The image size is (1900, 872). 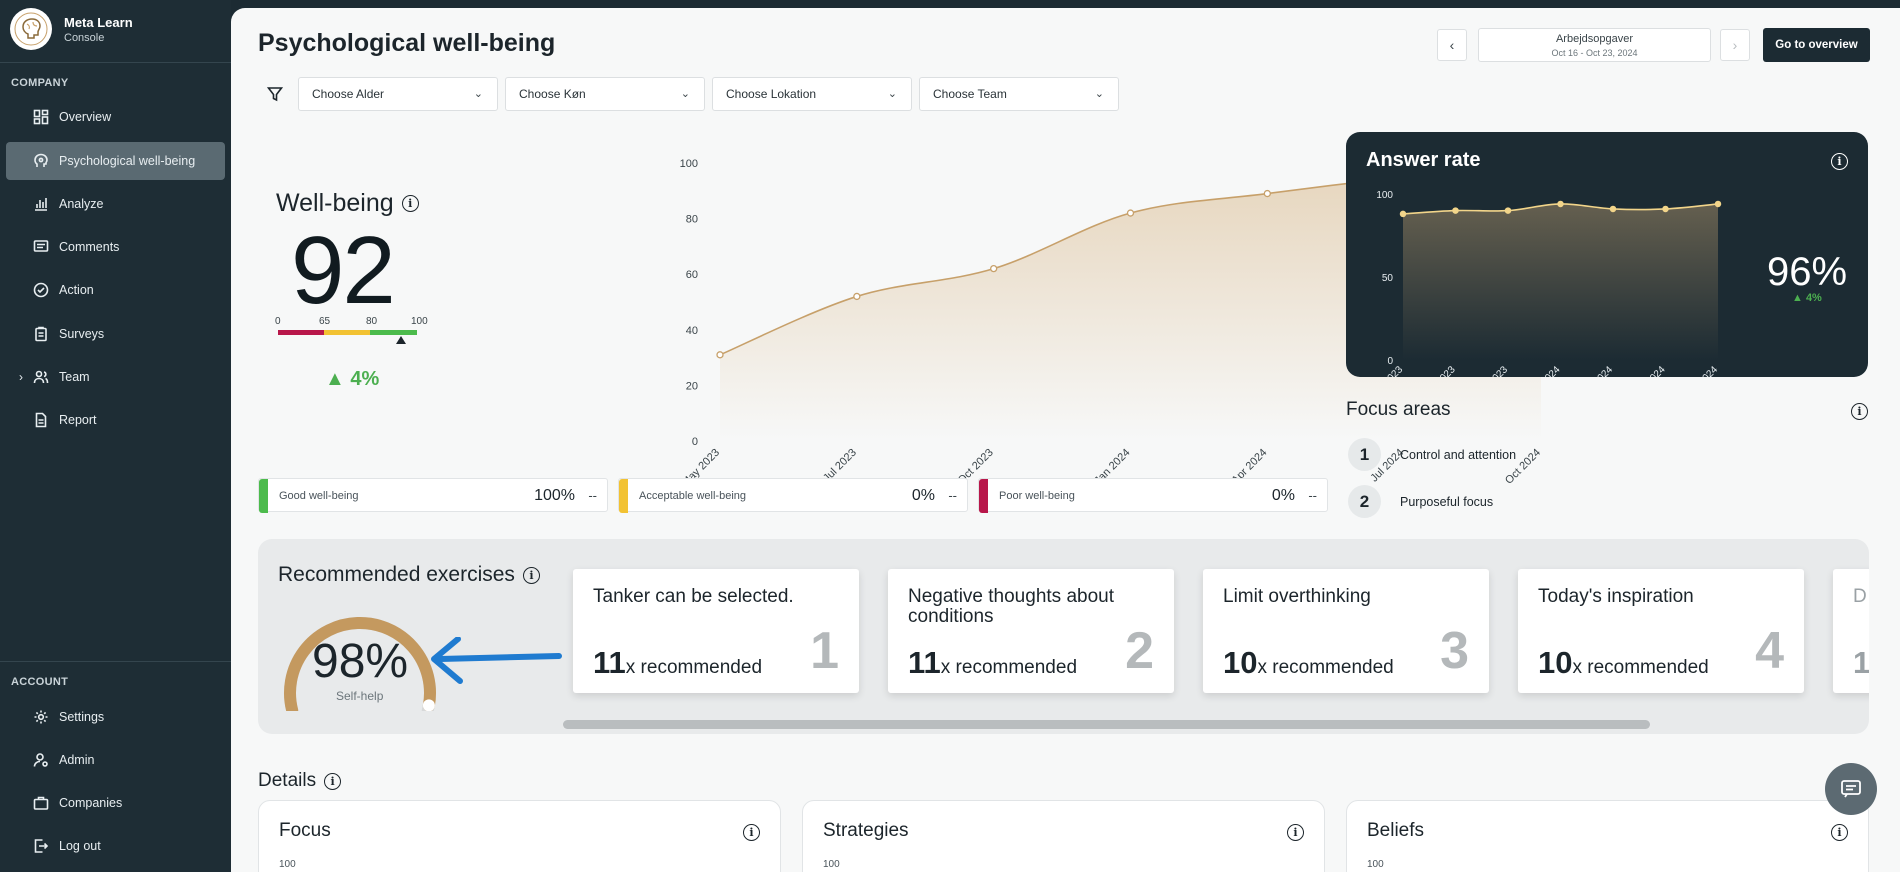 I want to click on focus-item-label: Control and attention, so click(x=1458, y=455).